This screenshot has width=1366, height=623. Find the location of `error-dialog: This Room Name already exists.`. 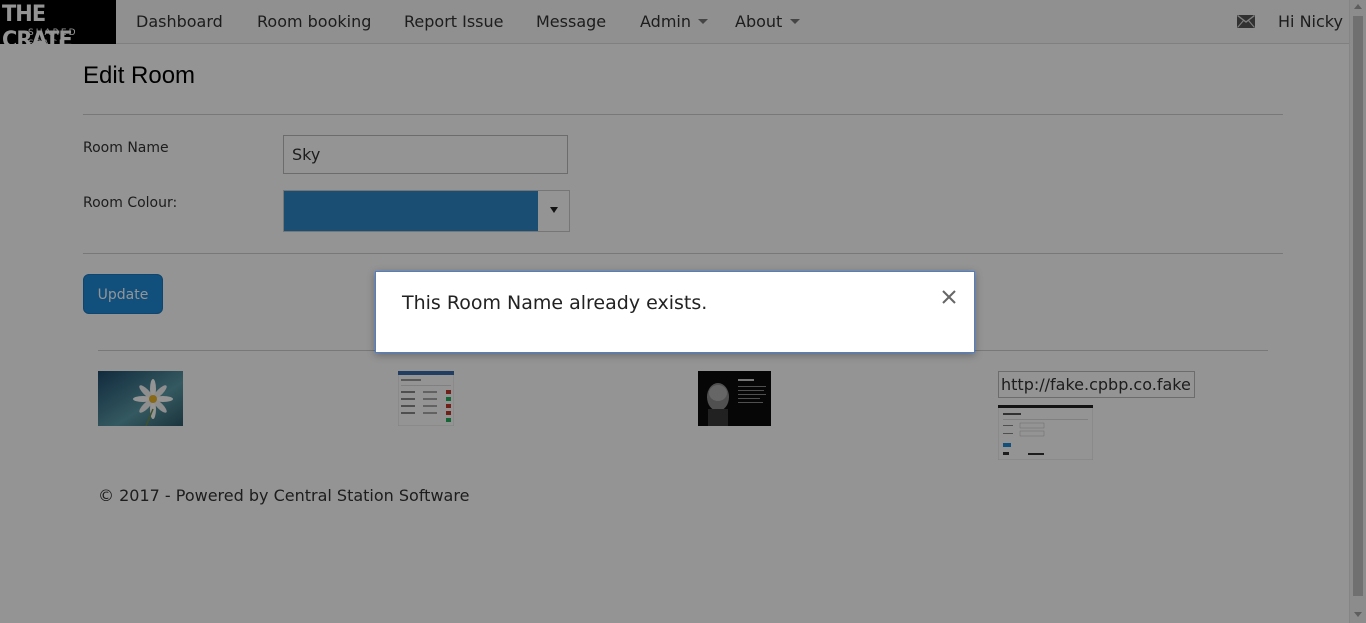

error-dialog: This Room Name already exists. is located at coordinates (675, 312).